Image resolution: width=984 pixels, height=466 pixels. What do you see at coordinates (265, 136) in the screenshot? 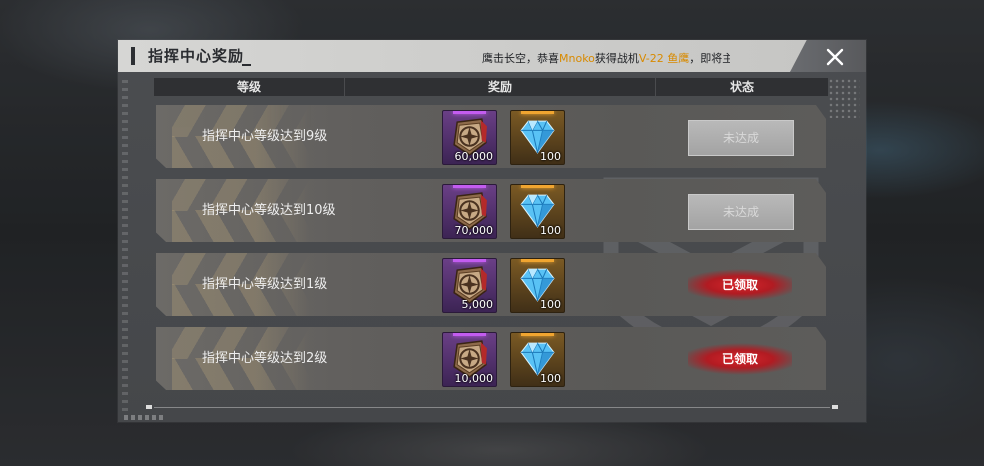
I see `row-label: 指挥中心等级达到9级` at bounding box center [265, 136].